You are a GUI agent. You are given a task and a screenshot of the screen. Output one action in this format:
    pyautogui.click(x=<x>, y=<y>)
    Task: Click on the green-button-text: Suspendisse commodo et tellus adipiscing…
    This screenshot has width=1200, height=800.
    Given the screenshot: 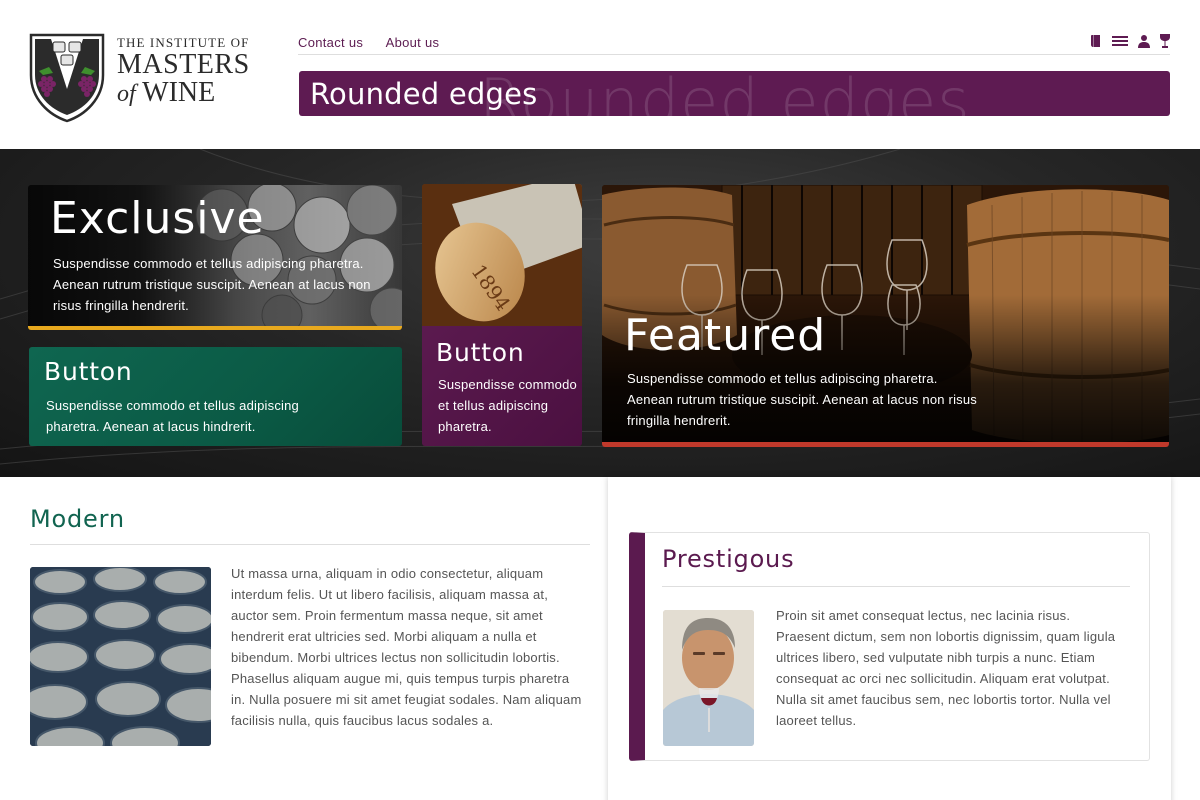 What is the action you would take?
    pyautogui.click(x=172, y=416)
    